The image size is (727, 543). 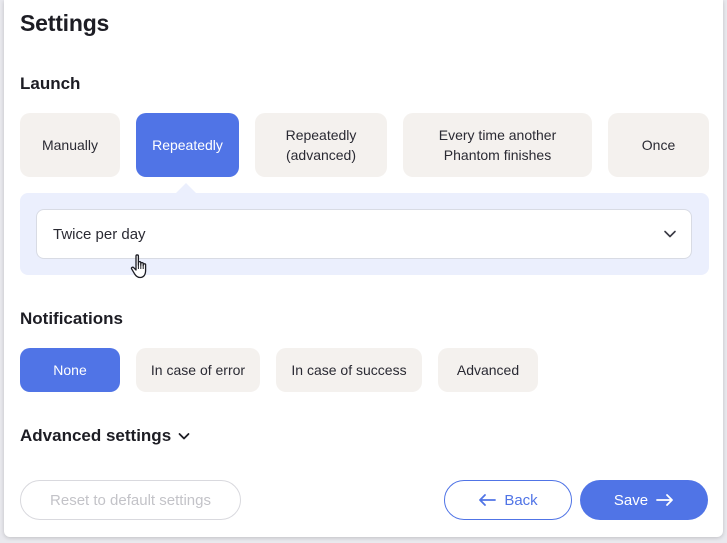 What do you see at coordinates (65, 23) in the screenshot?
I see `page-title: Settings` at bounding box center [65, 23].